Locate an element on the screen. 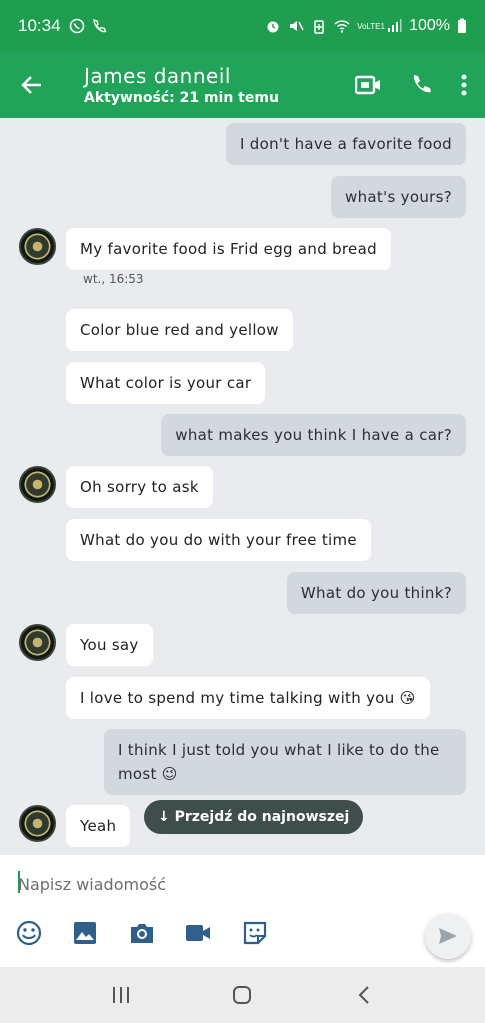  status-time: 10:34 is located at coordinates (39, 25).